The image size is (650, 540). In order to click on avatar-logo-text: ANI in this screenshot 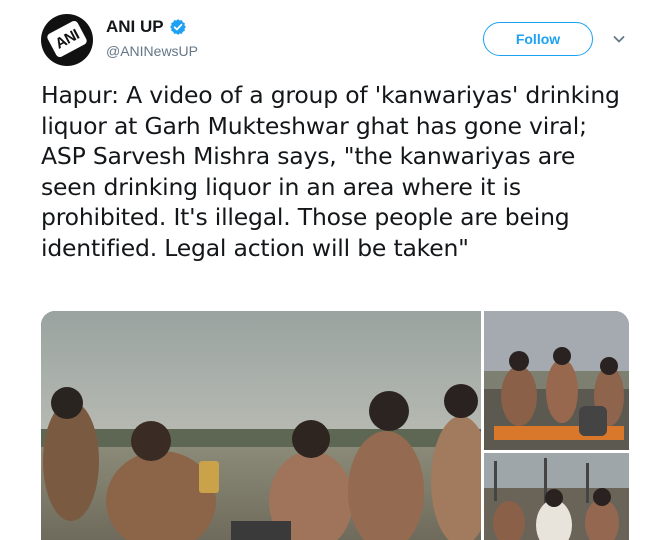, I will do `click(67, 39)`.